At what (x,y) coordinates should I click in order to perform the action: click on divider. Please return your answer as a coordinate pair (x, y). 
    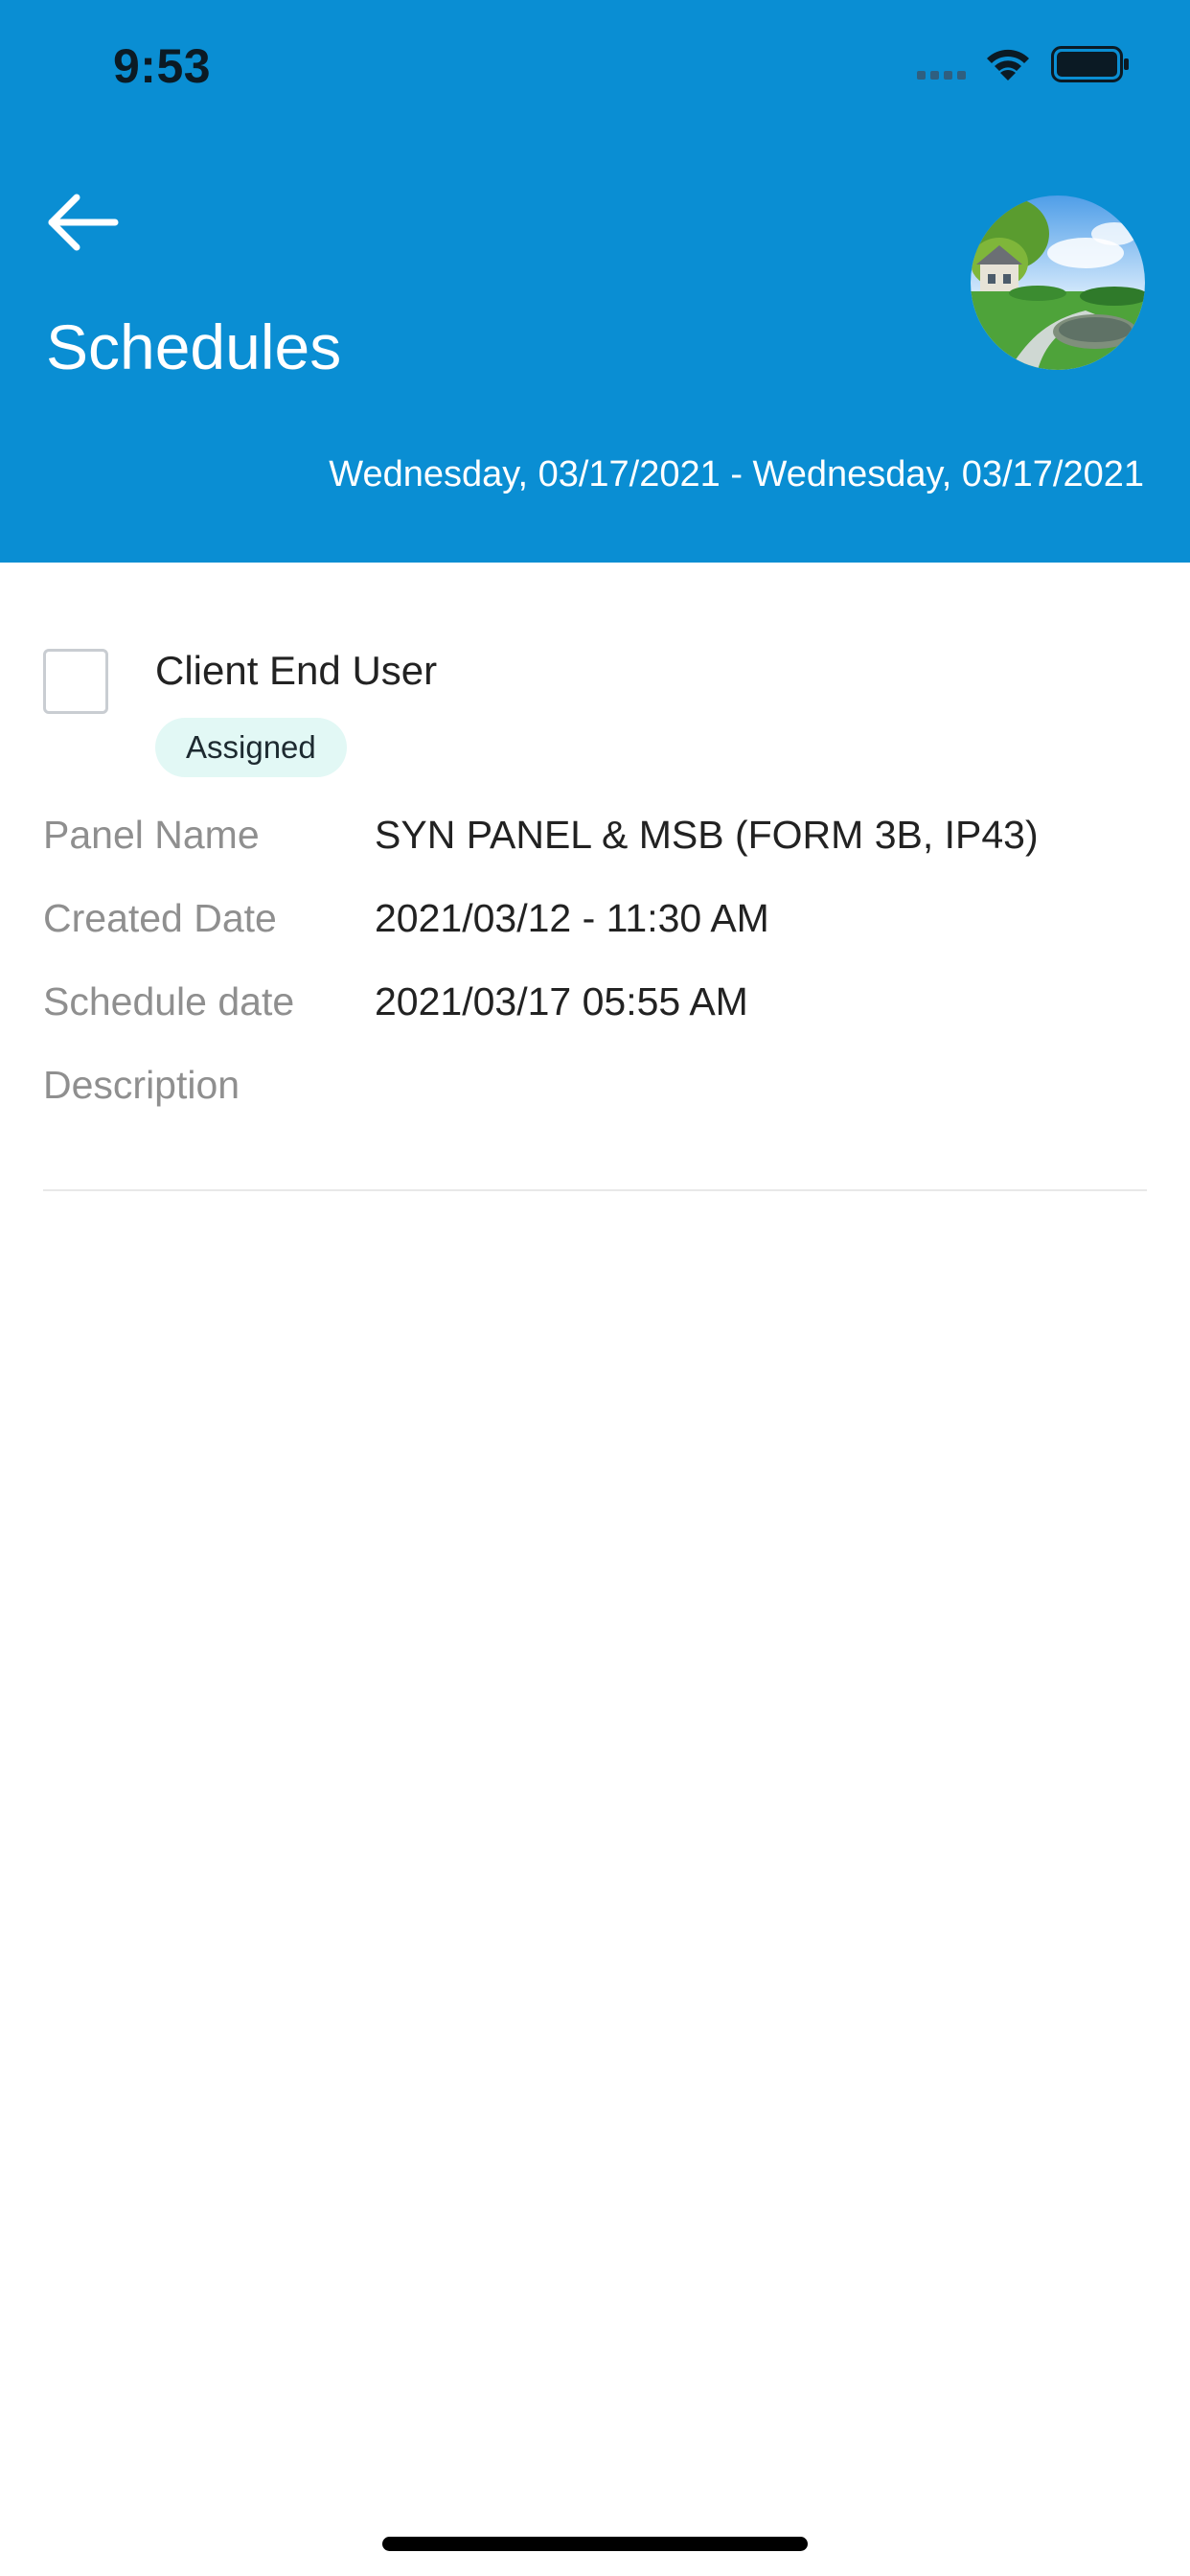
    Looking at the image, I should click on (595, 1190).